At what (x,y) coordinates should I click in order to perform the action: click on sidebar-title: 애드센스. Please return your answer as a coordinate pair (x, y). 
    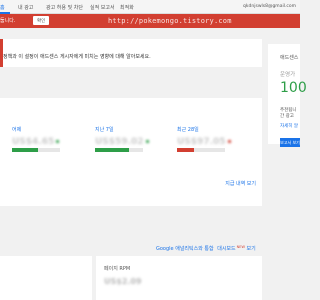
    Looking at the image, I should click on (289, 58).